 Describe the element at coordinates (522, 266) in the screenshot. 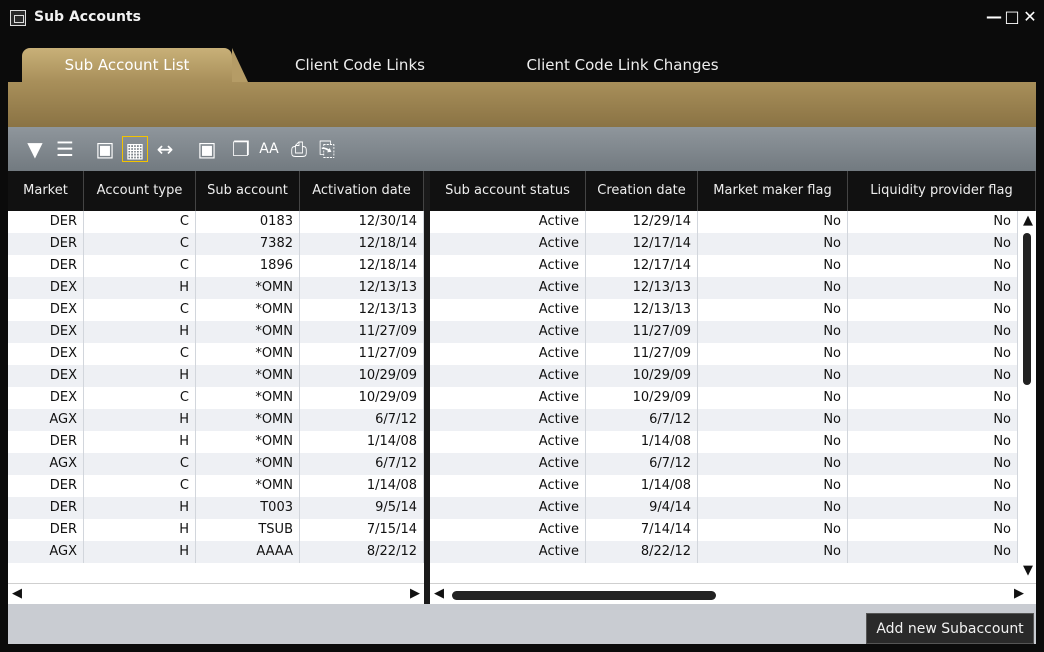

I see `table-row: DER C 1896 12/18/14 Active 12/17/14 No No` at that location.